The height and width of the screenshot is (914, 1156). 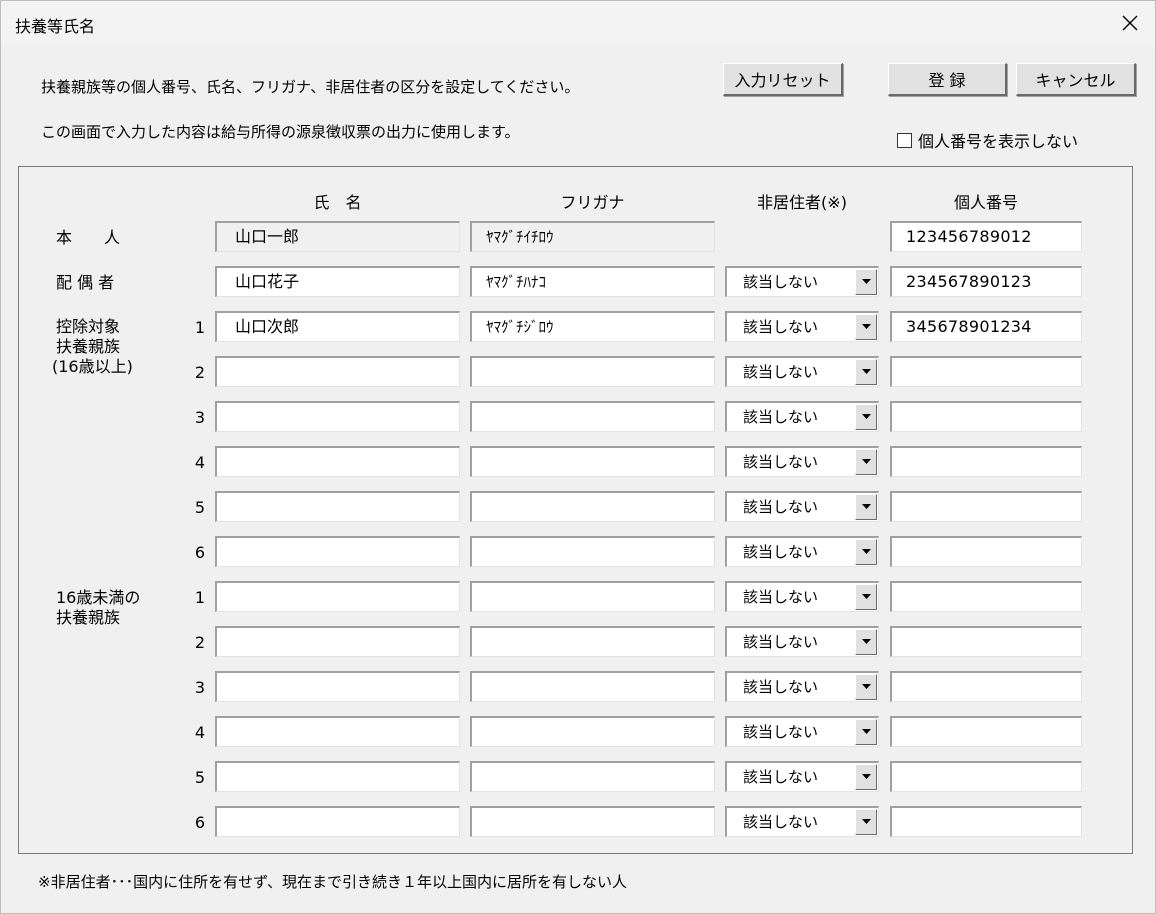 What do you see at coordinates (55, 26) in the screenshot?
I see `window-title: 扶養等氏名` at bounding box center [55, 26].